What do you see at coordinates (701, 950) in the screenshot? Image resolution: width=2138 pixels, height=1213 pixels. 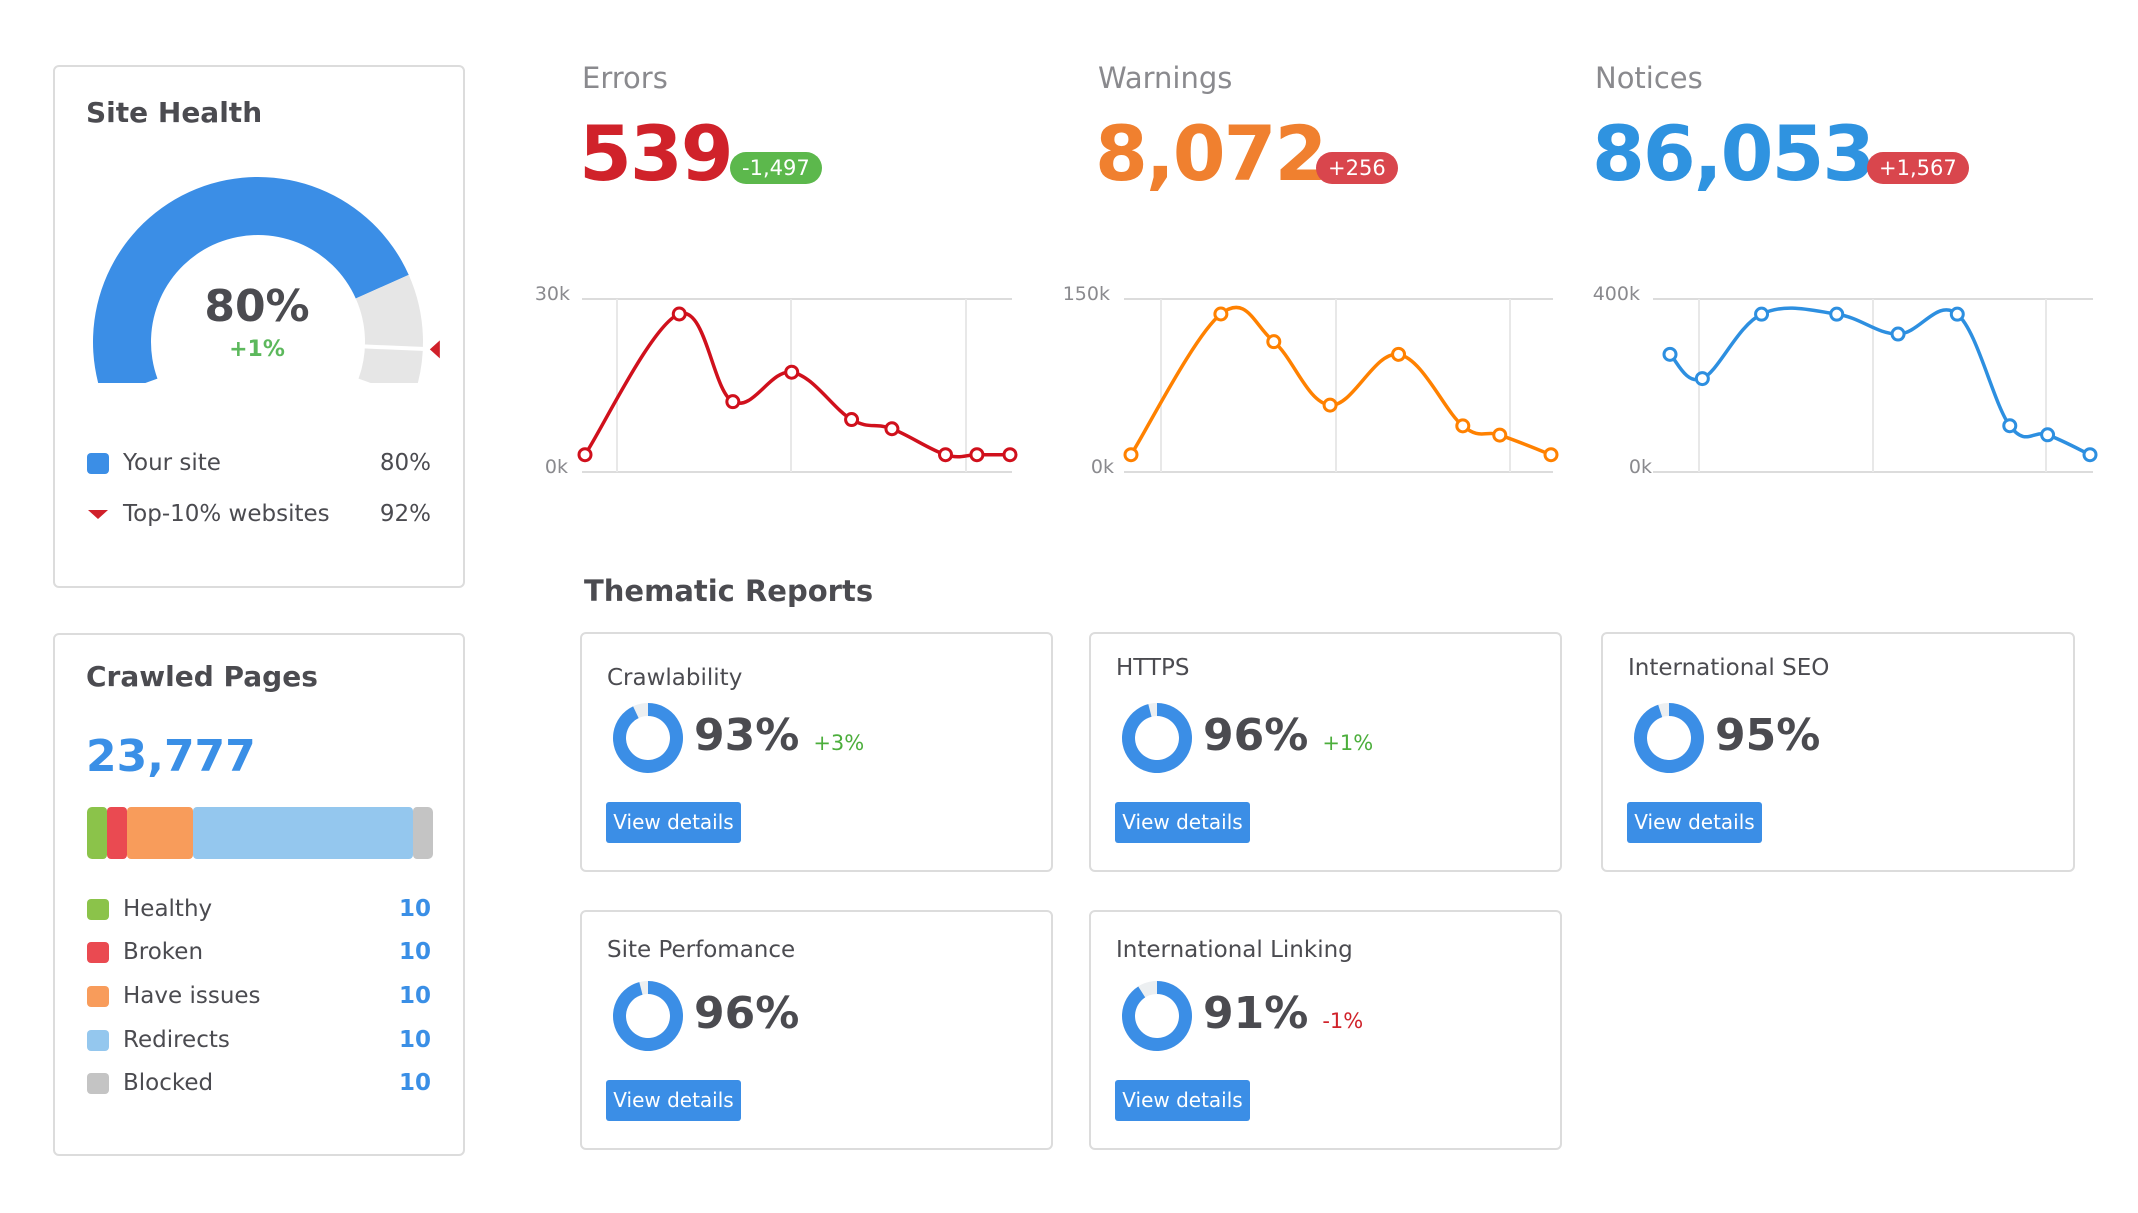 I see `report-title: Site Perfomance` at bounding box center [701, 950].